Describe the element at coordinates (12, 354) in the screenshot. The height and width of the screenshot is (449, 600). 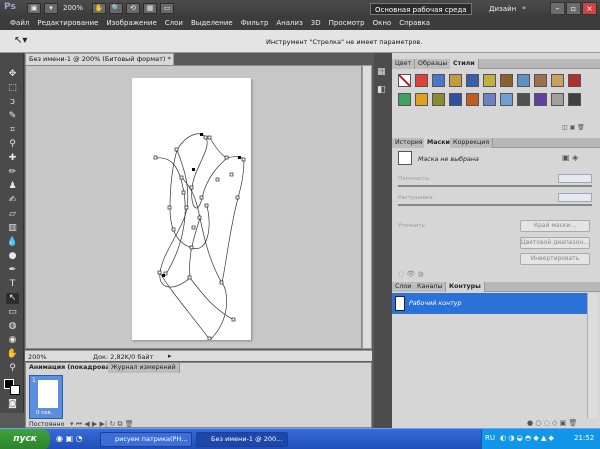
I see `hand-tool-icon: ✋` at that location.